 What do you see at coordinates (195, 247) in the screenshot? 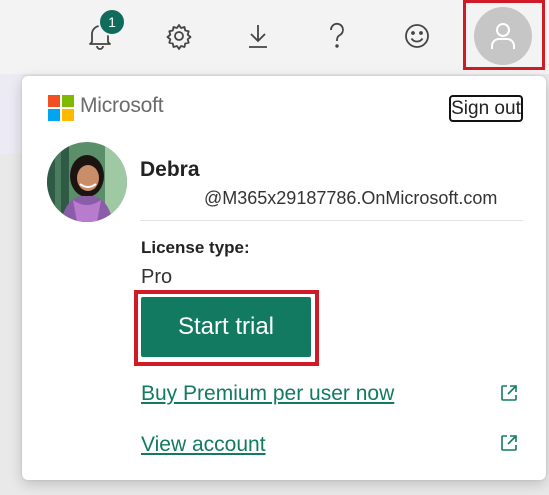
I see `license-type-label: License type:` at bounding box center [195, 247].